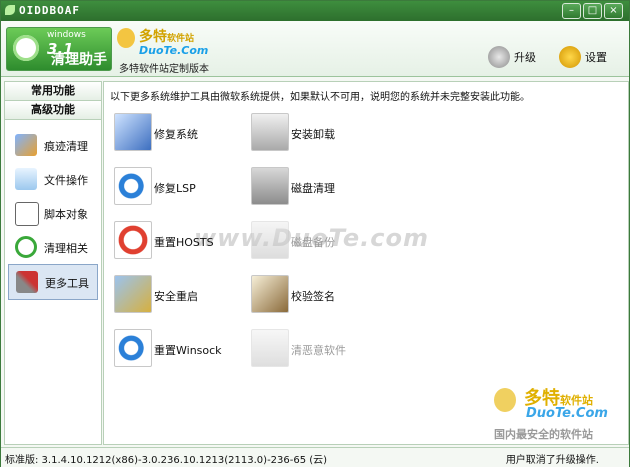 This screenshot has height=467, width=630. I want to click on tool-label: 校验签名, so click(313, 296).